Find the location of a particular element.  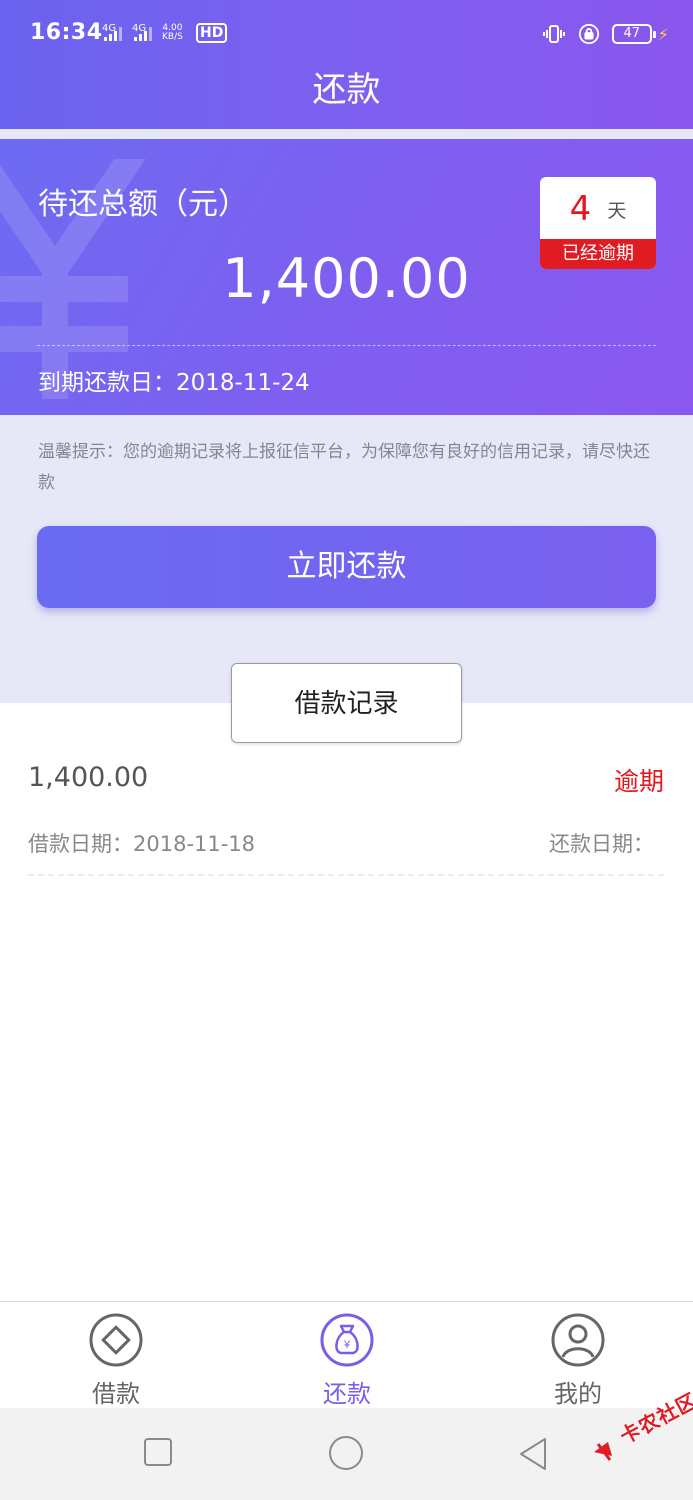

network-speed: 4.00 KB/S is located at coordinates (172, 33).